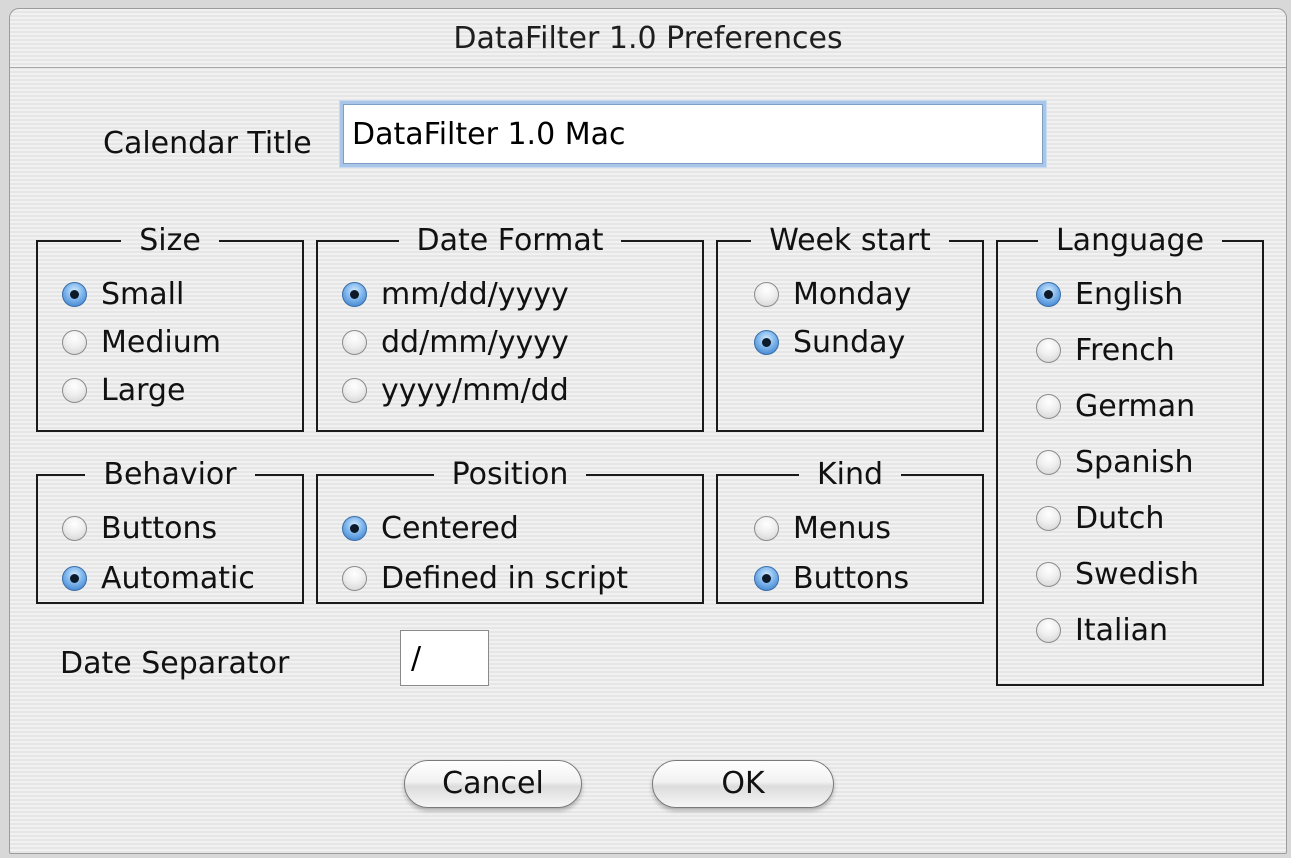 This screenshot has height=858, width=1291. Describe the element at coordinates (851, 578) in the screenshot. I see `kind-option-label: Buttons` at that location.